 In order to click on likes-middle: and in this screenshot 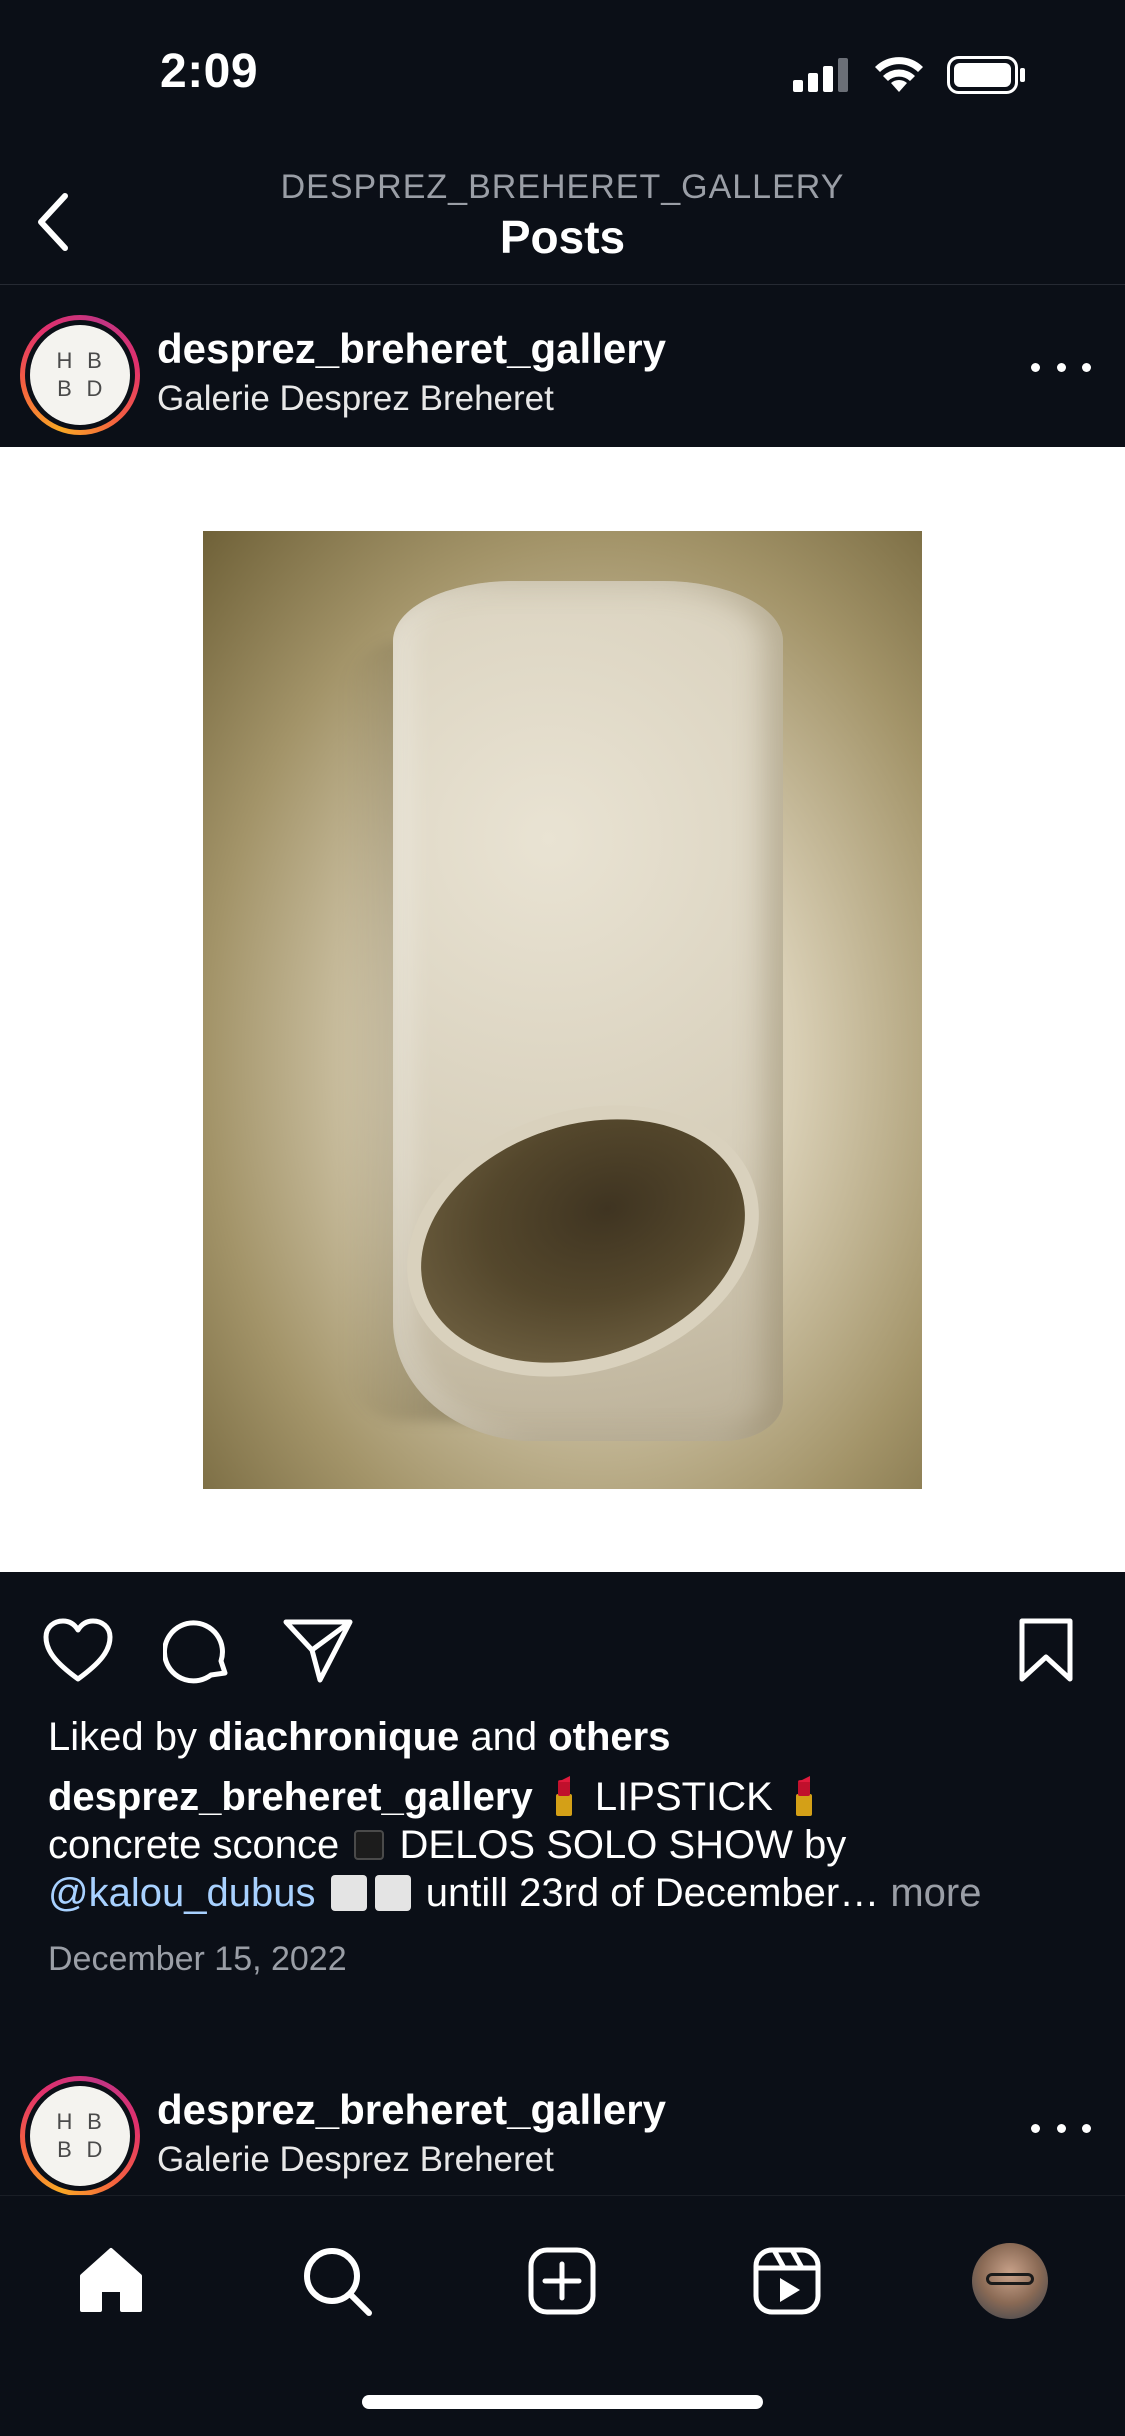, I will do `click(504, 1737)`.